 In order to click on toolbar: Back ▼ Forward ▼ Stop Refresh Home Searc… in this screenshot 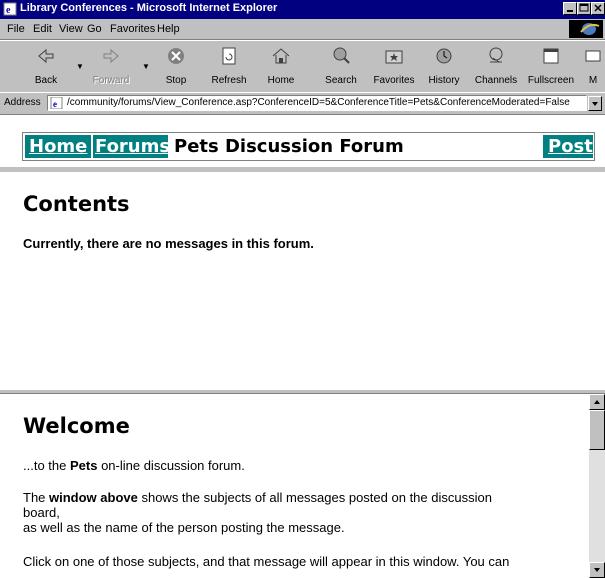, I will do `click(302, 66)`.